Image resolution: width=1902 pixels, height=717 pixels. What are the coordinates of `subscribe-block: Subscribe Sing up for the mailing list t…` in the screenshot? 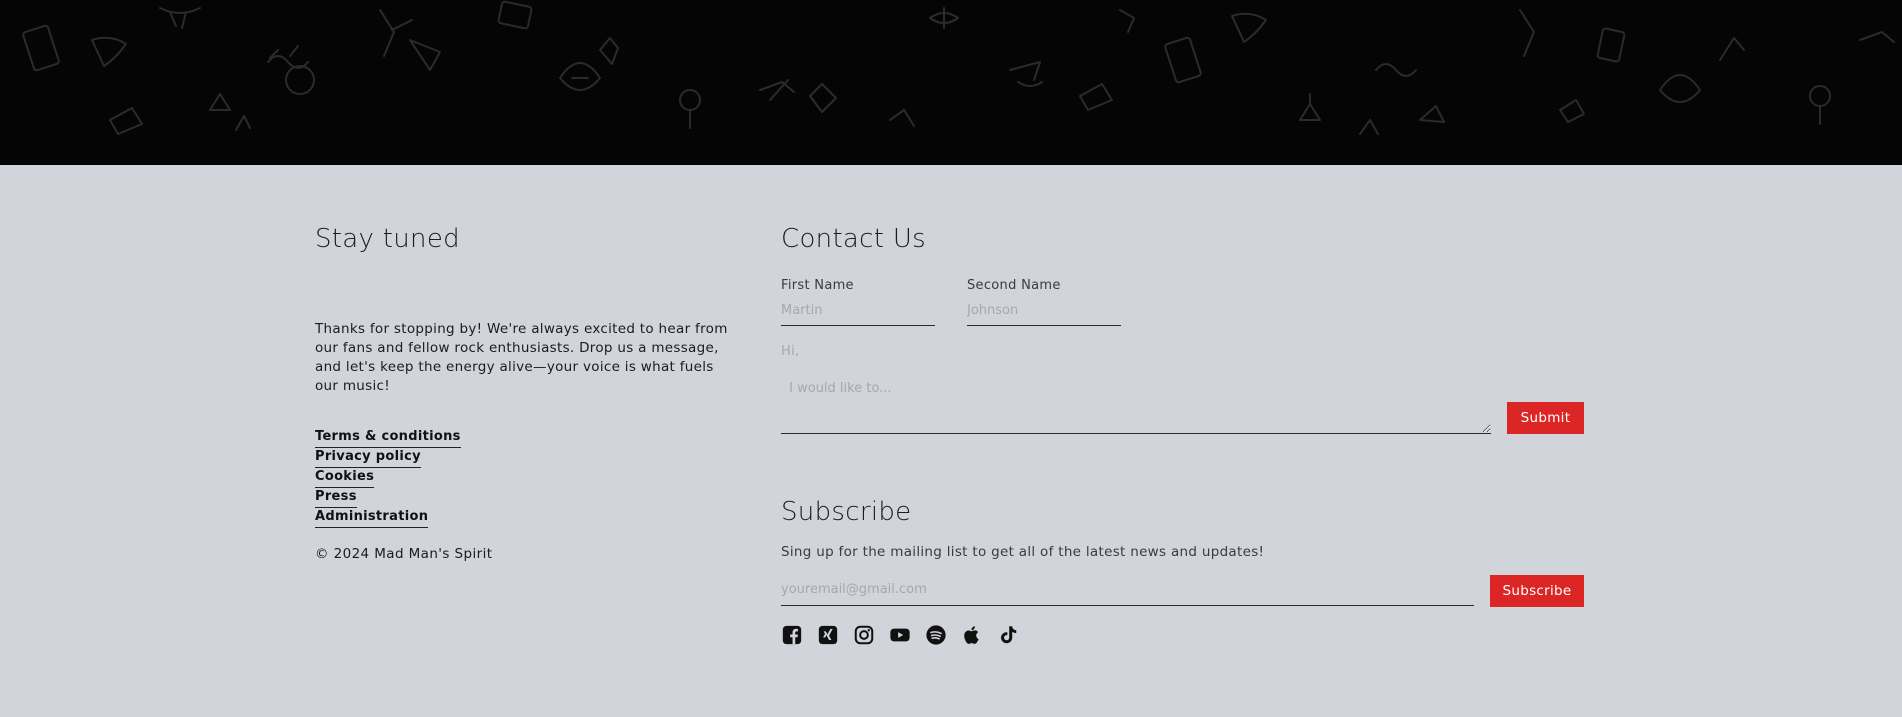 It's located at (1183, 552).